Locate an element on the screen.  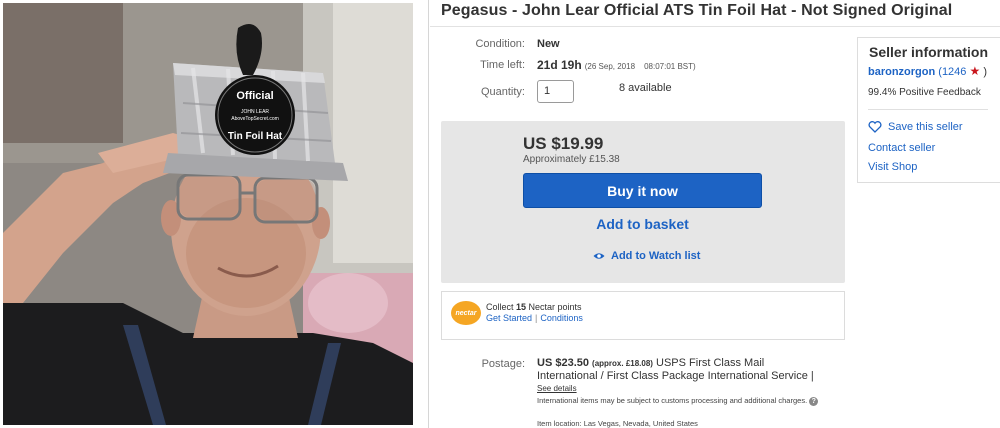
postage-approx: (approx. £18.08) is located at coordinates (622, 363).